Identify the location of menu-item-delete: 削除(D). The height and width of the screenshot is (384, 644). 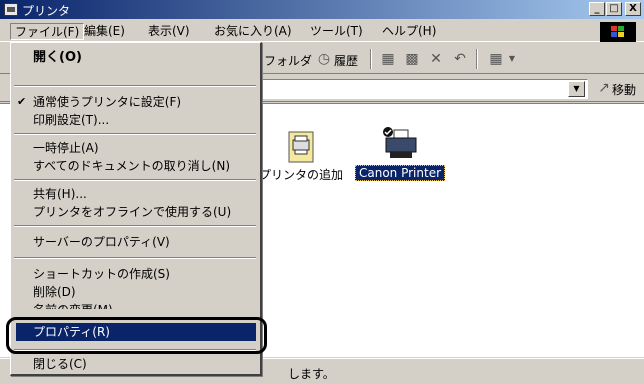
(135, 292).